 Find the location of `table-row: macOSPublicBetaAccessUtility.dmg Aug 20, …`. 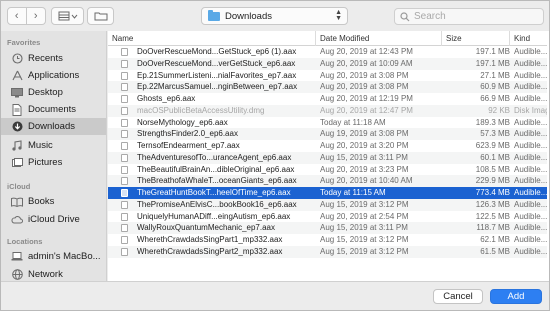

table-row: macOSPublicBetaAccessUtility.dmg Aug 20, … is located at coordinates (328, 110).